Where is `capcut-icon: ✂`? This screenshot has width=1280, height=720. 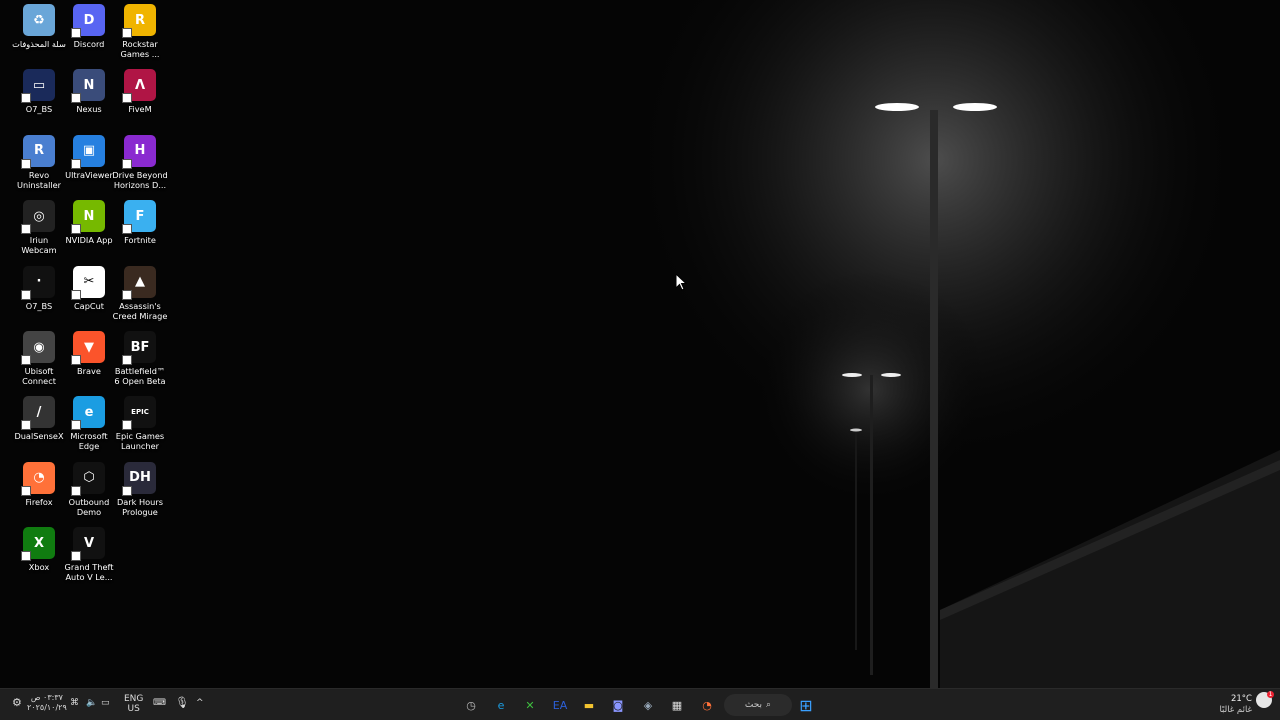
capcut-icon: ✂ is located at coordinates (88, 282).